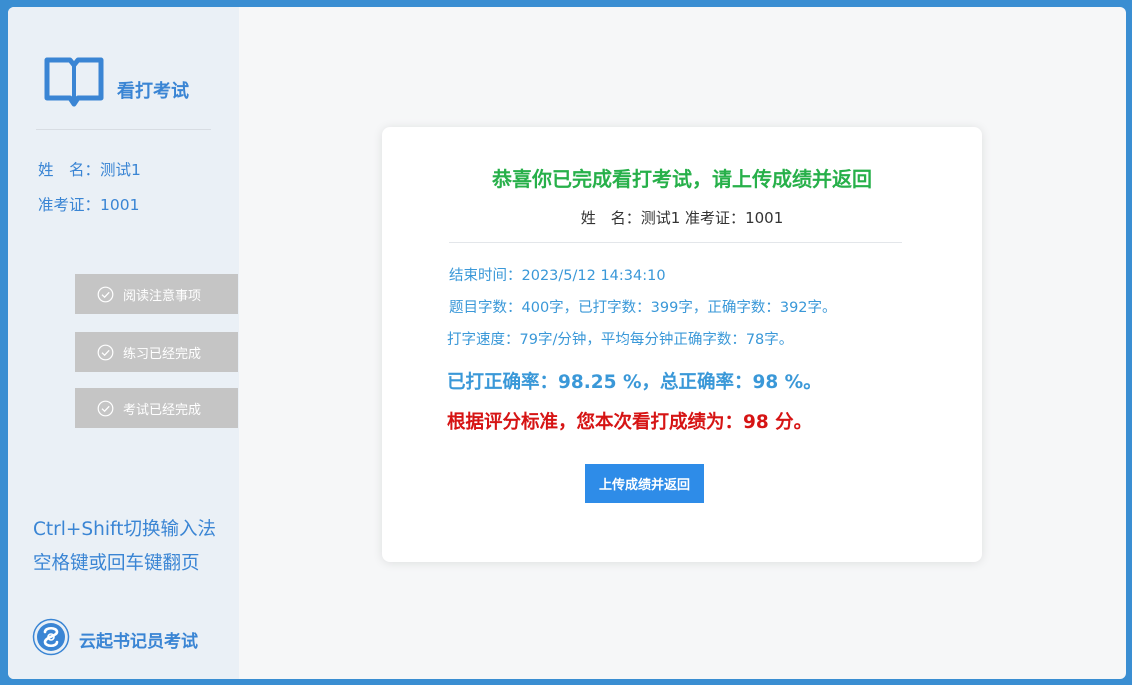  I want to click on step-label: 阅读注意事项, so click(162, 296).